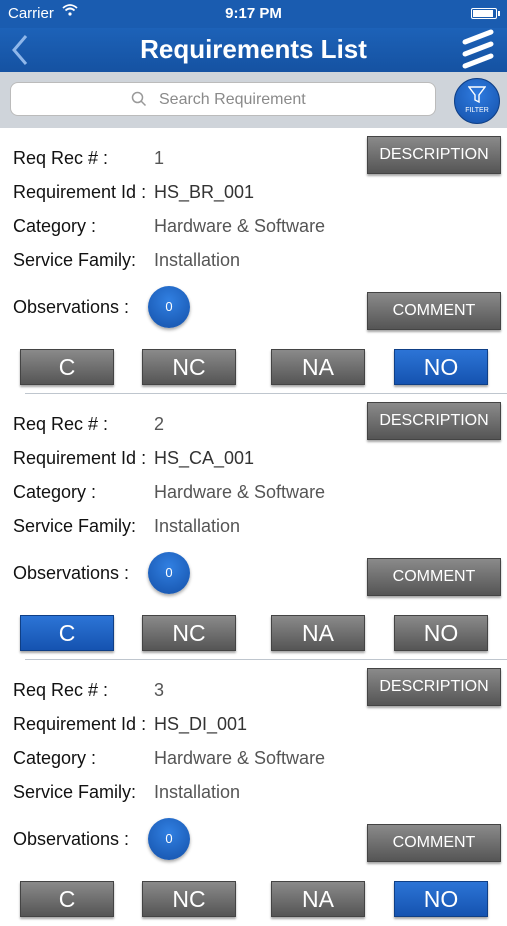 The image size is (507, 926). I want to click on filter-funnel-icon, so click(477, 95).